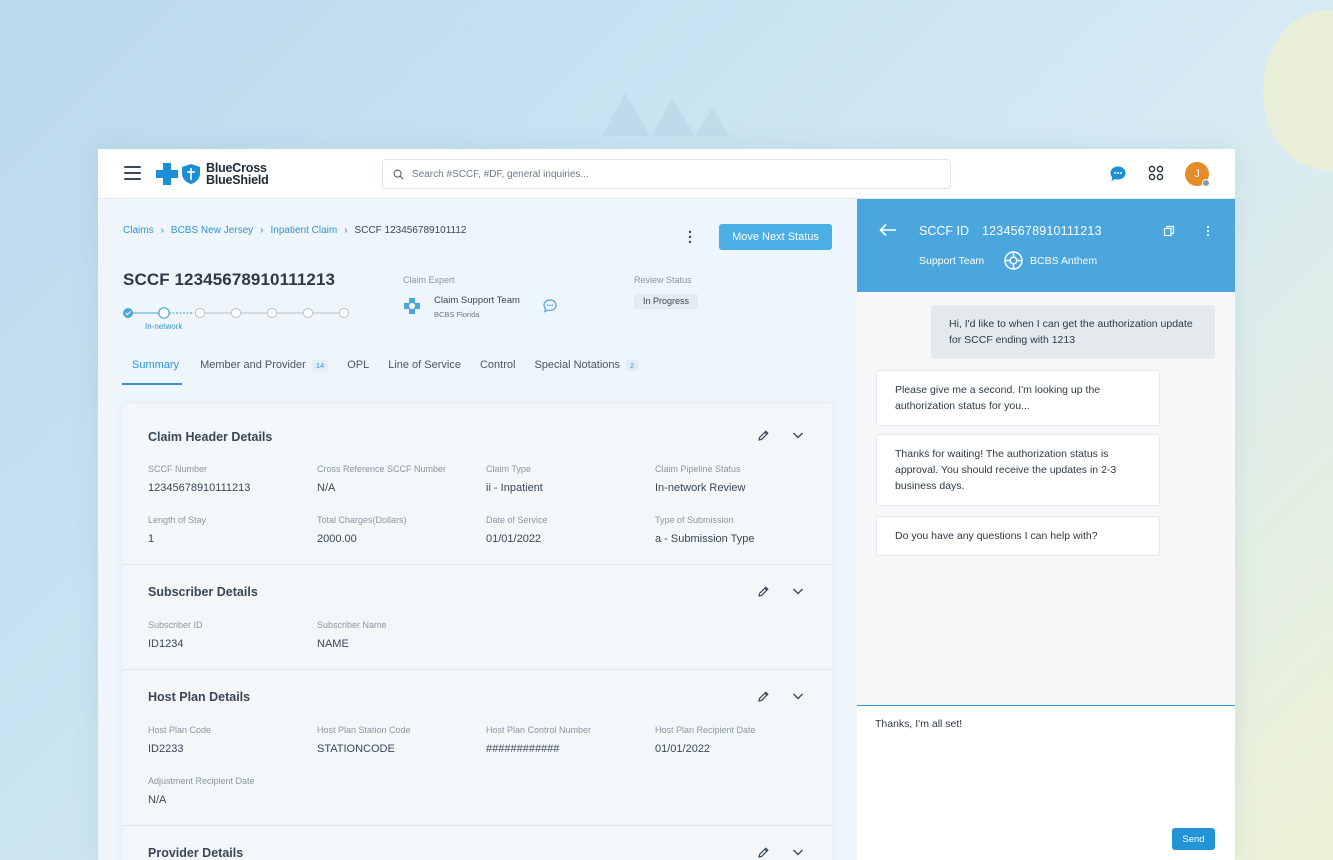  Describe the element at coordinates (398, 174) in the screenshot. I see `search-icon` at that location.